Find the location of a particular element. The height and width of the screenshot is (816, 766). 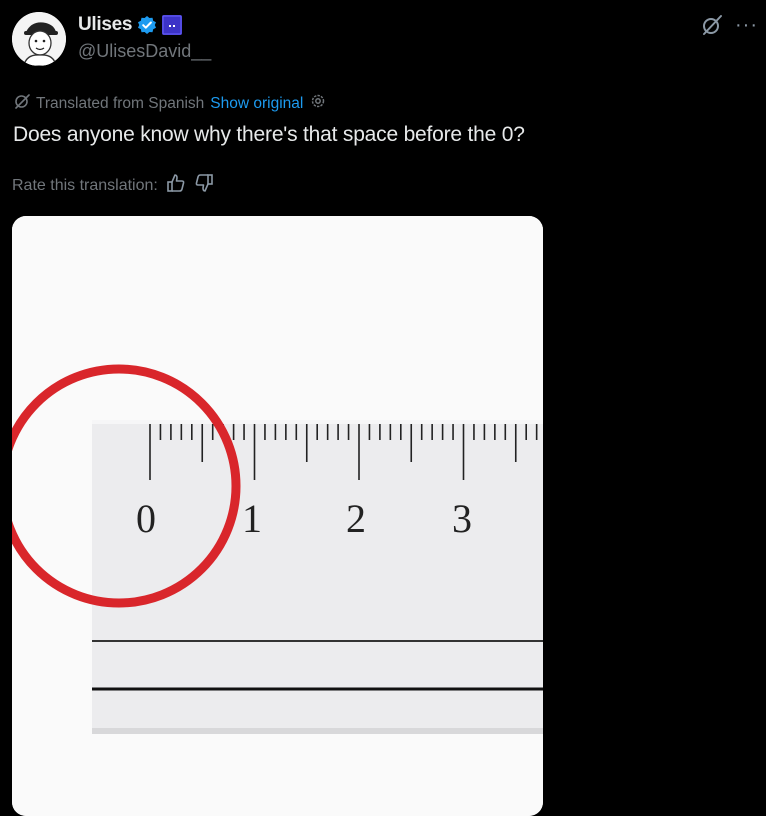

more-icon: ··· is located at coordinates (746, 25).